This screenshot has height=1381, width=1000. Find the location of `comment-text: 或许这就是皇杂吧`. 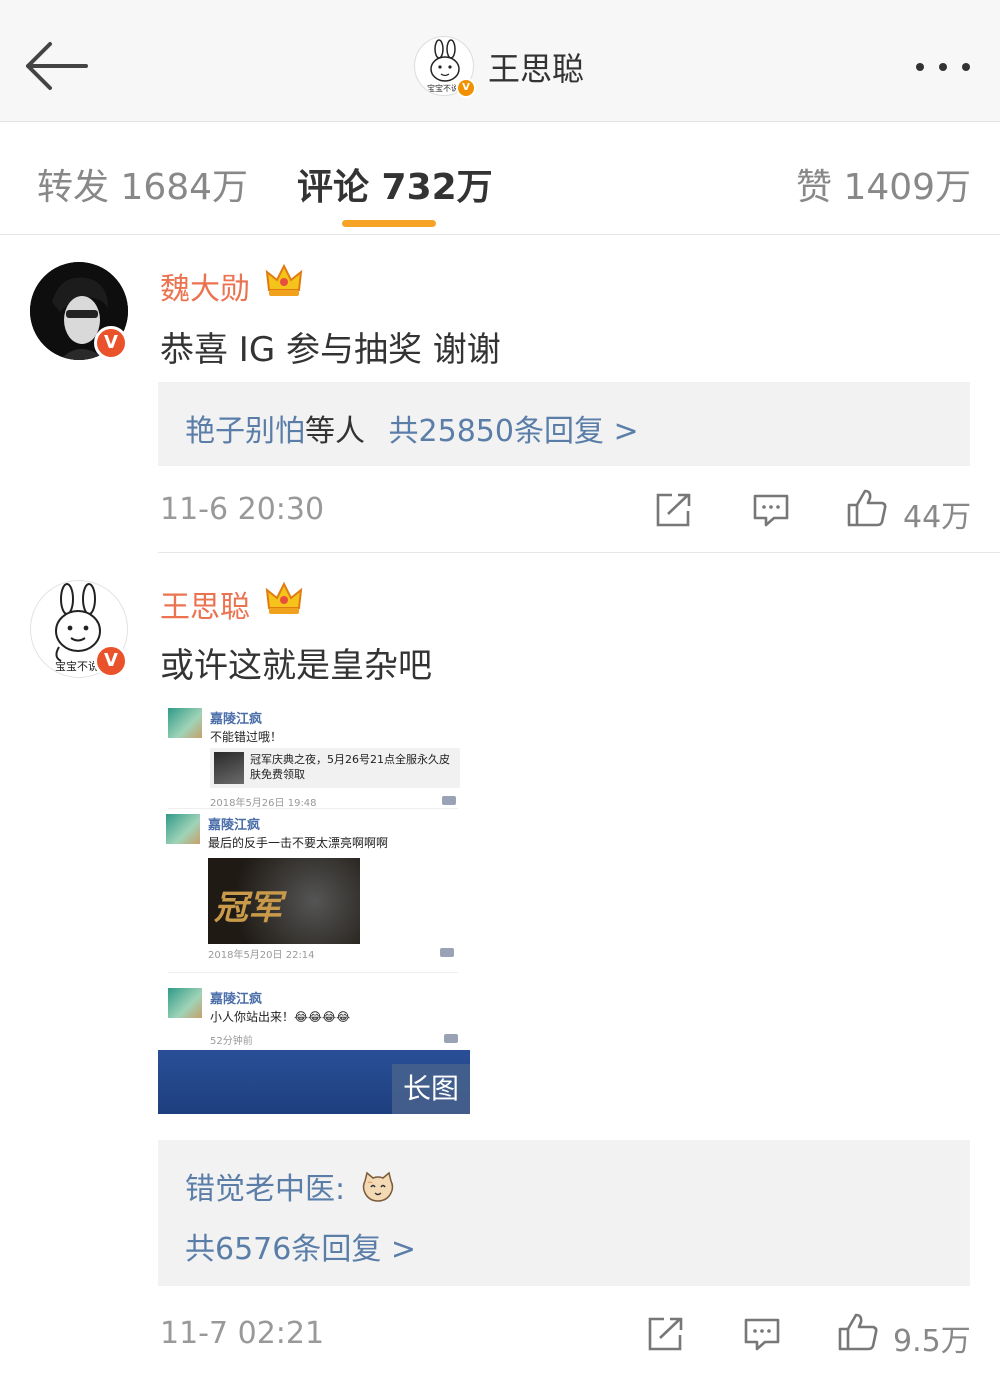

comment-text: 或许这就是皇杂吧 is located at coordinates (296, 666).